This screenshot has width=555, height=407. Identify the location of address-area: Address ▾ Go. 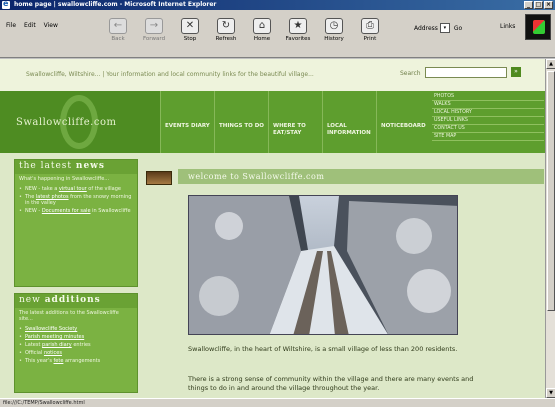
(439, 28).